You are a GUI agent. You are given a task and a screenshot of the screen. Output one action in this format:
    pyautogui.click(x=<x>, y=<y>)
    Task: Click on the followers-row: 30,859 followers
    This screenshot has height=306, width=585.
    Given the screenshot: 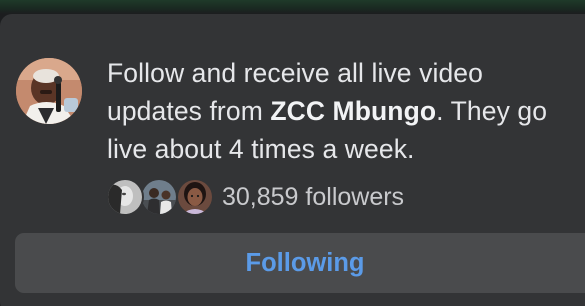 What is the action you would take?
    pyautogui.click(x=255, y=197)
    